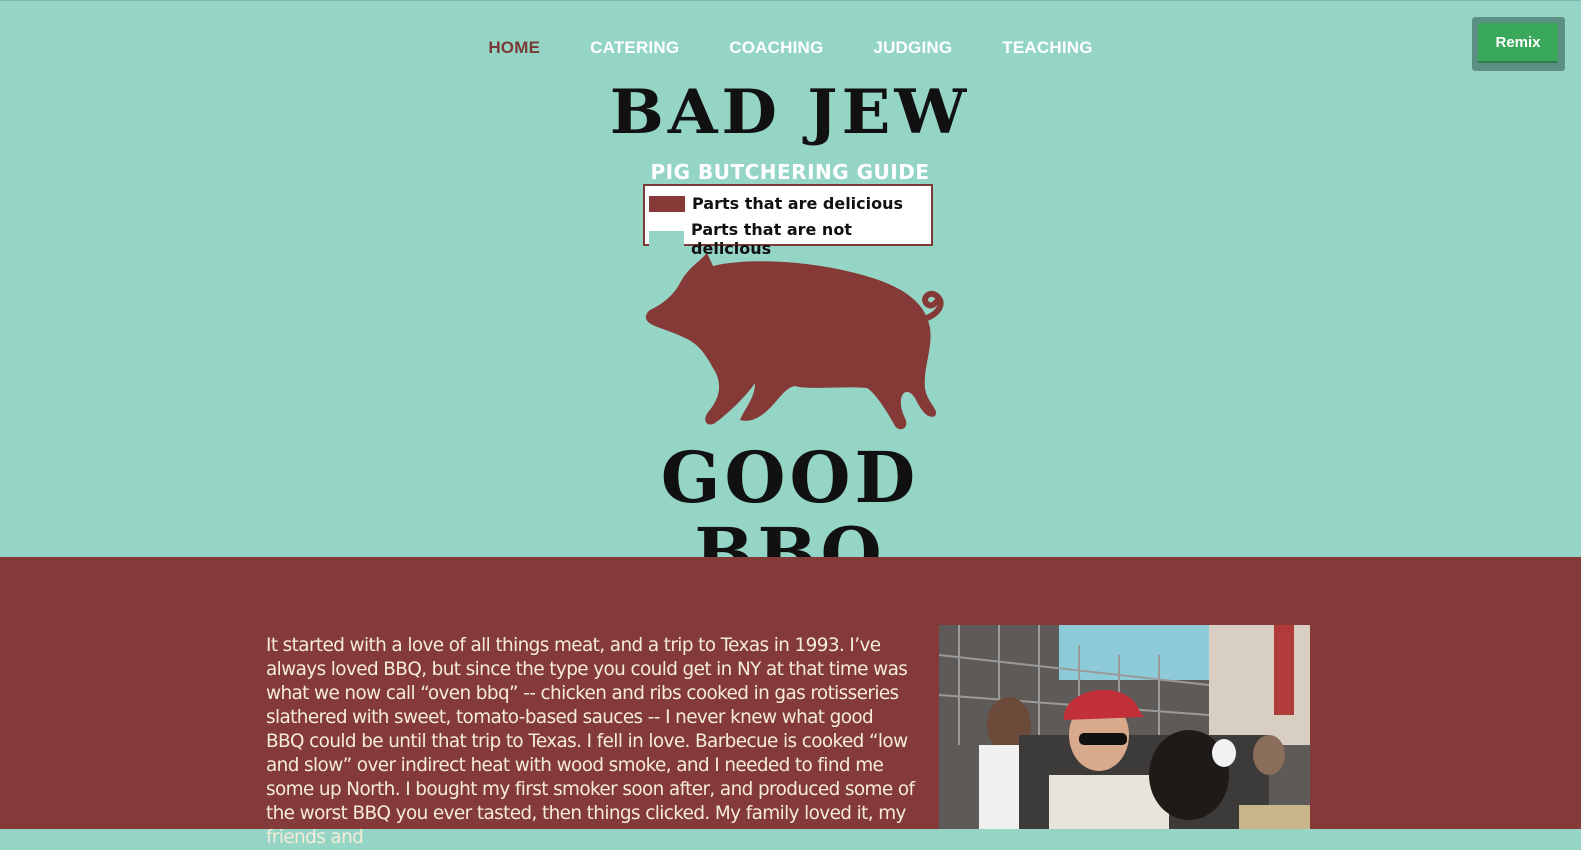  I want to click on top-border, so click(790, 0).